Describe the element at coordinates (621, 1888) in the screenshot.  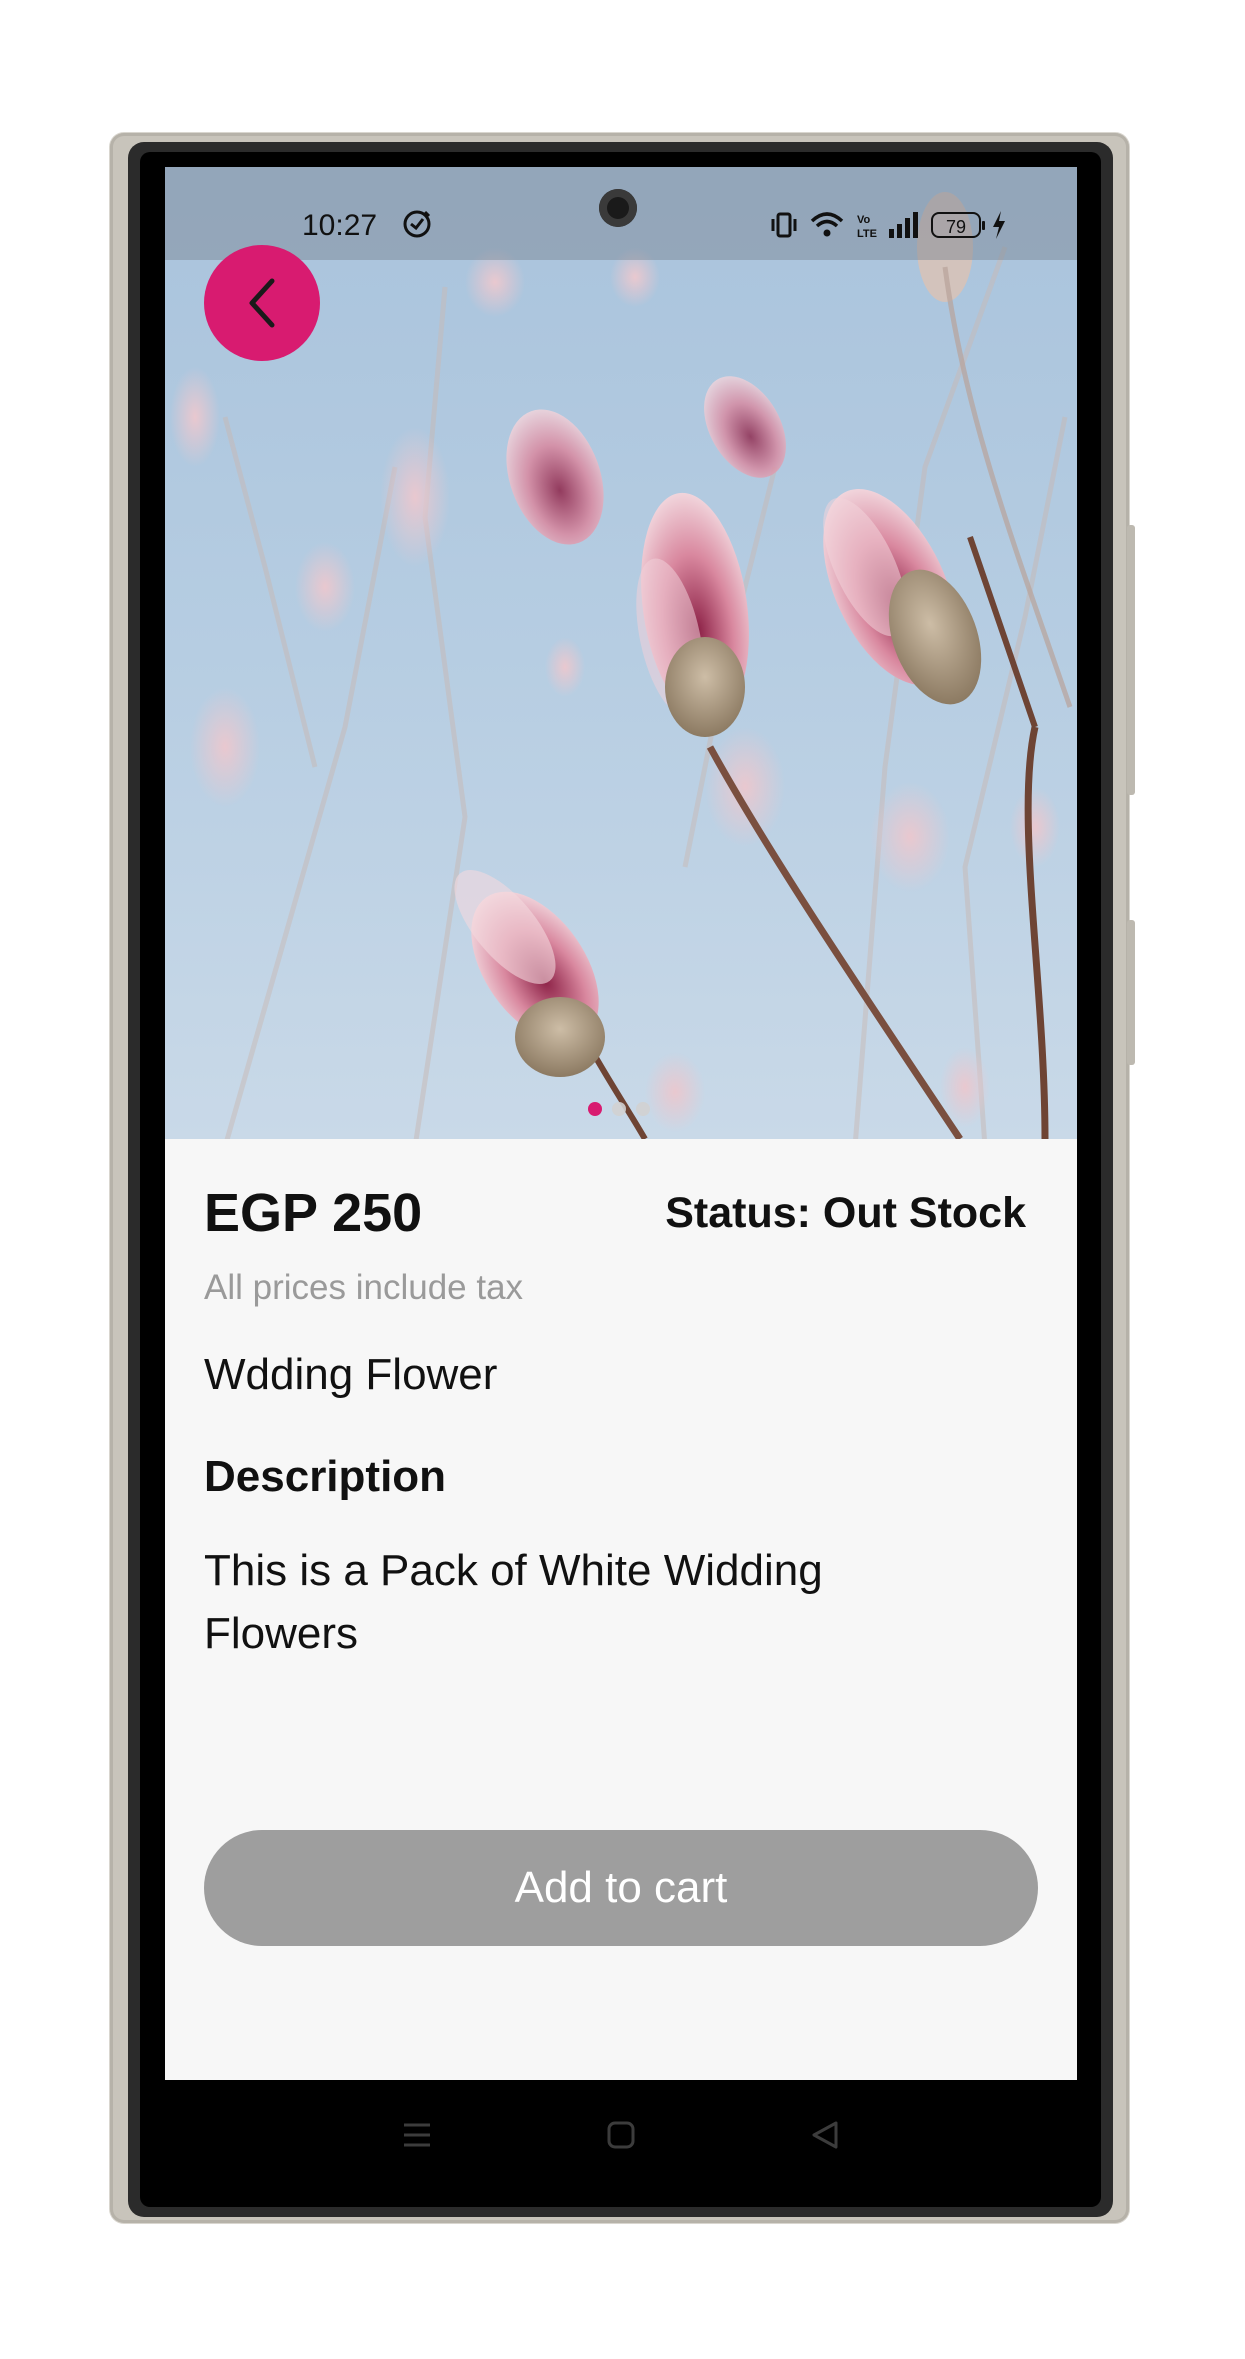
I see `add-to-cart-button: Add to cart` at that location.